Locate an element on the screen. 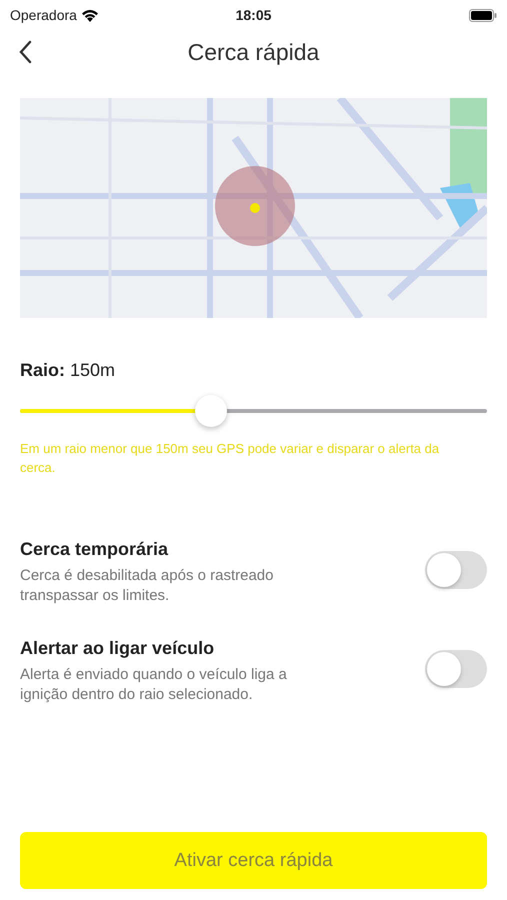 The width and height of the screenshot is (507, 900). screen-title: Cerca rápida is located at coordinates (254, 52).